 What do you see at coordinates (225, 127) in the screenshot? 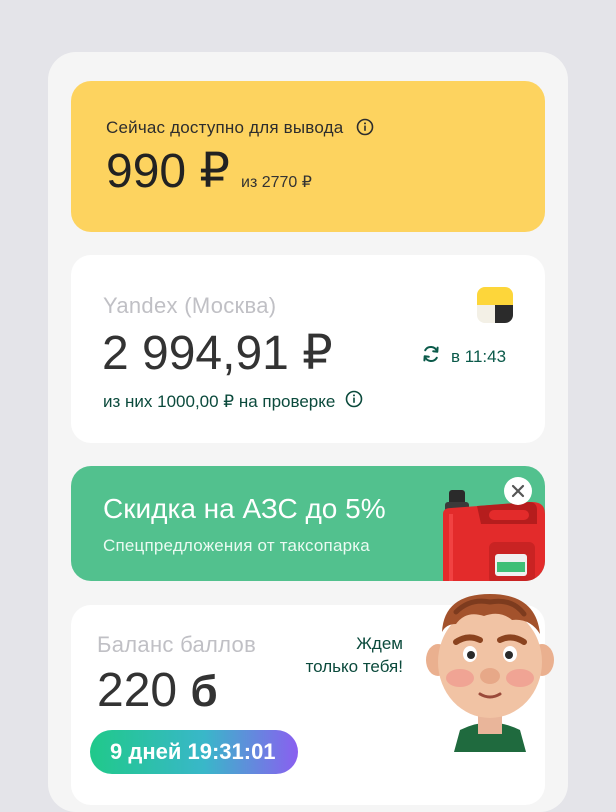
I see `withdraw-label: Сейчас доступно для вывода` at bounding box center [225, 127].